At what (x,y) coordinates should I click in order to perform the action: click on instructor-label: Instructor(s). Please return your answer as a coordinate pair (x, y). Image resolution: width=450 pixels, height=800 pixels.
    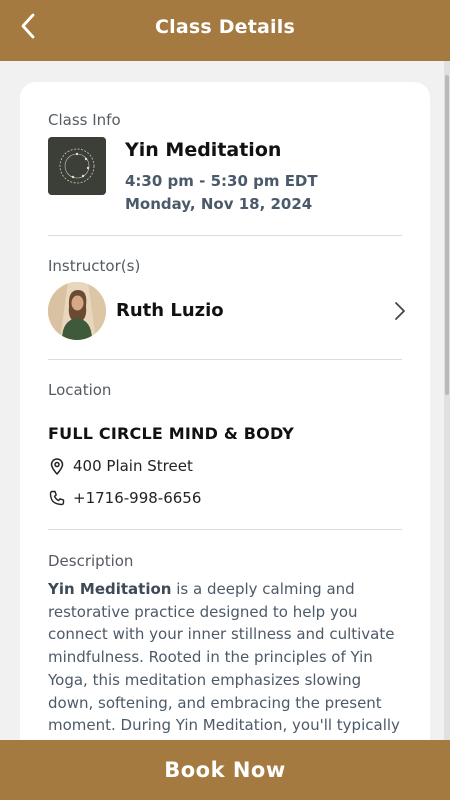
    Looking at the image, I should click on (94, 266).